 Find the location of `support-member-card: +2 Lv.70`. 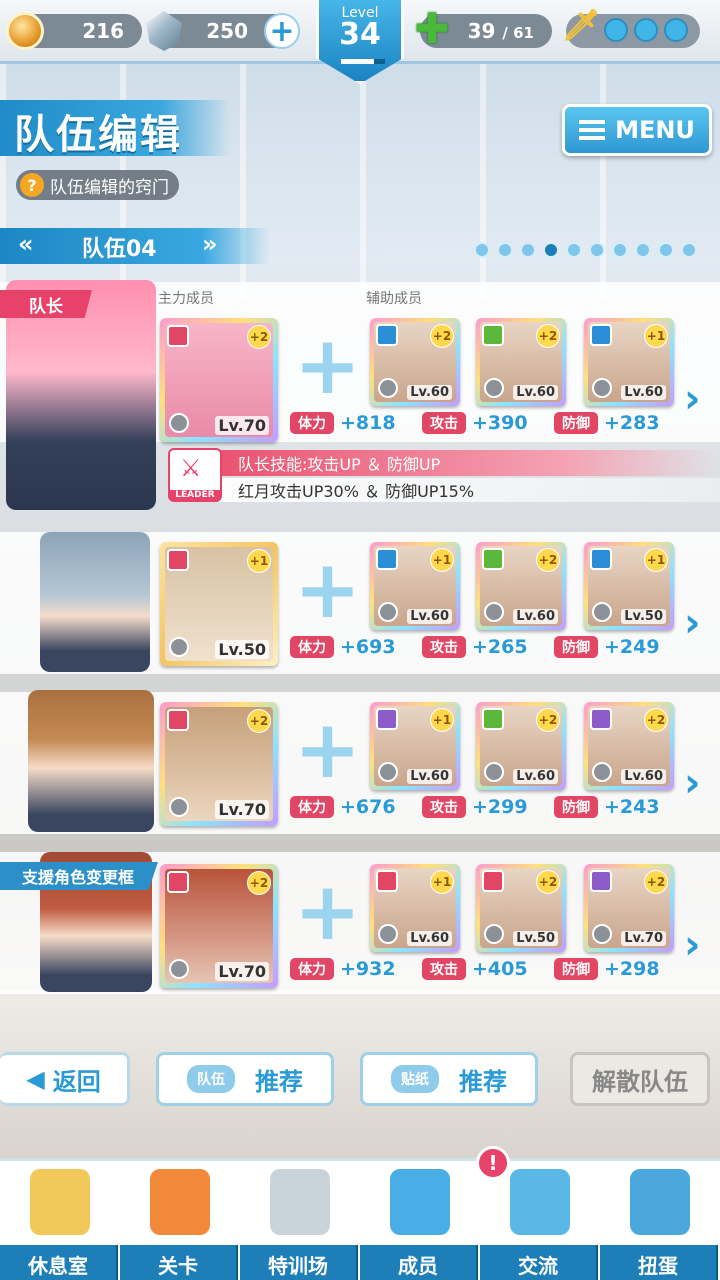

support-member-card: +2 Lv.70 is located at coordinates (629, 908).